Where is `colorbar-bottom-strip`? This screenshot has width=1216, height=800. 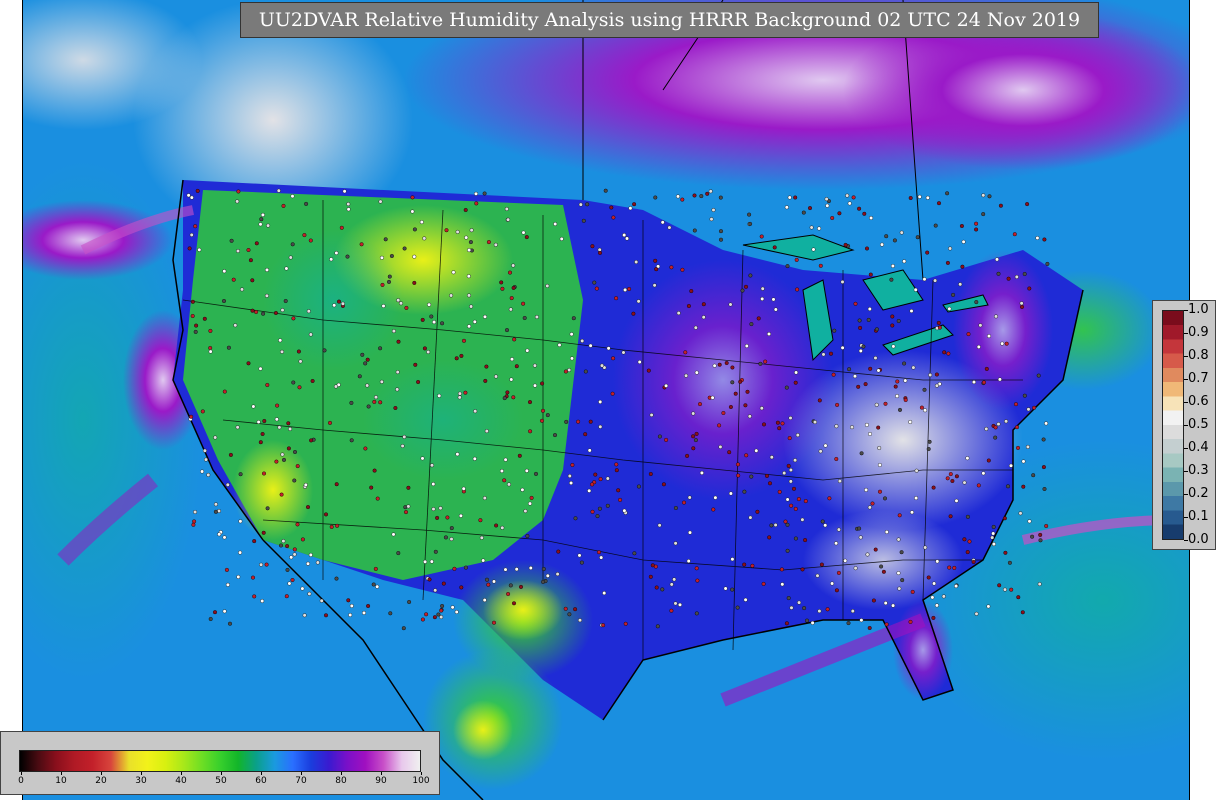
colorbar-bottom-strip is located at coordinates (220, 761).